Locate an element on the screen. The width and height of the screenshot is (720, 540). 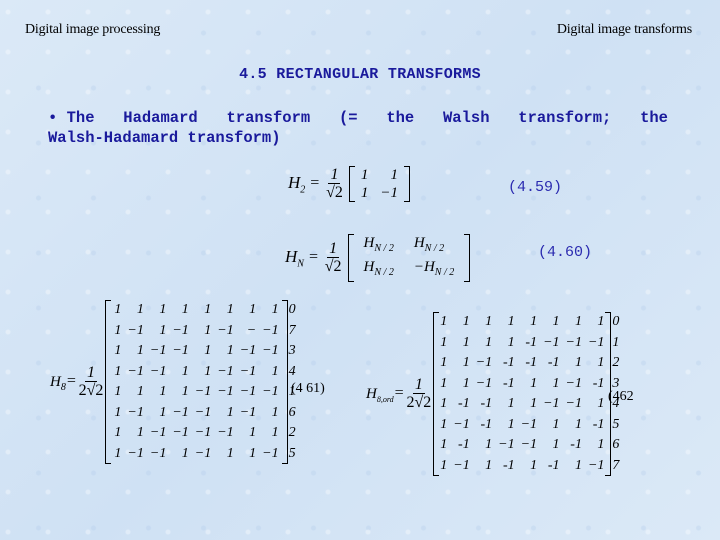
matrix-cell: HN / 2 is located at coordinates (378, 268).